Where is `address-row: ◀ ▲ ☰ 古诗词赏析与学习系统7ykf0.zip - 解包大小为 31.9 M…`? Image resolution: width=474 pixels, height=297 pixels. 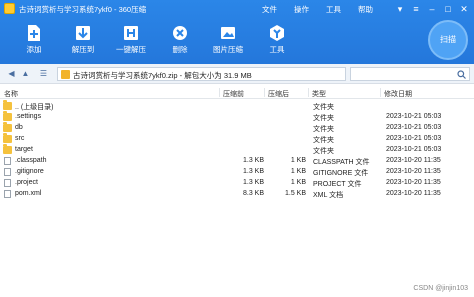
address-row: ◀ ▲ ☰ 古诗词赏析与学习系统7ykf0.zip - 解包大小为 31.9 M… is located at coordinates (237, 74).